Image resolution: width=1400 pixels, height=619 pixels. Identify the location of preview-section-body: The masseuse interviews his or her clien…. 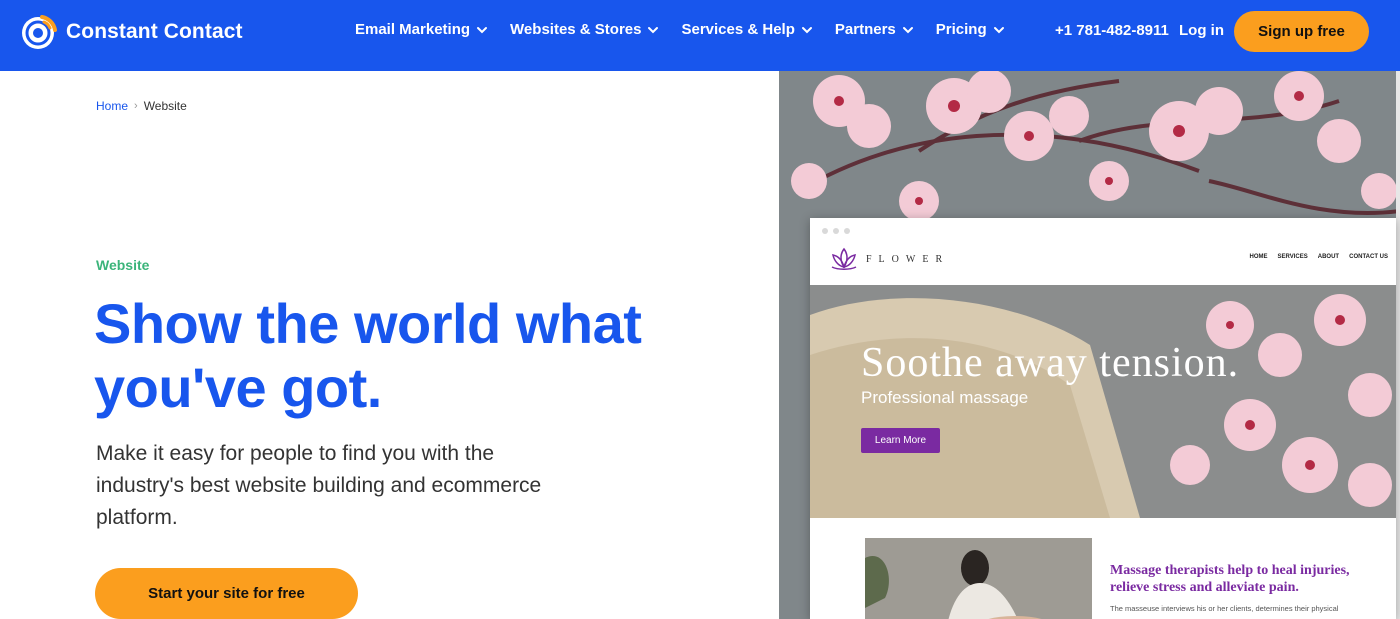
(1224, 608).